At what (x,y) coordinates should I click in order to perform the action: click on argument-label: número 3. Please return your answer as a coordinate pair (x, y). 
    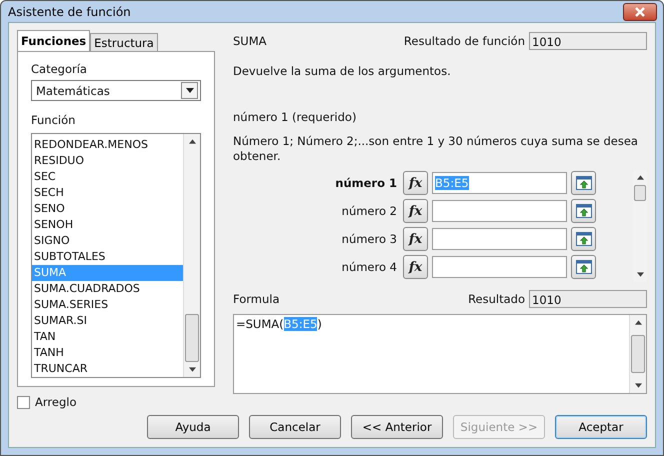
    Looking at the image, I should click on (369, 239).